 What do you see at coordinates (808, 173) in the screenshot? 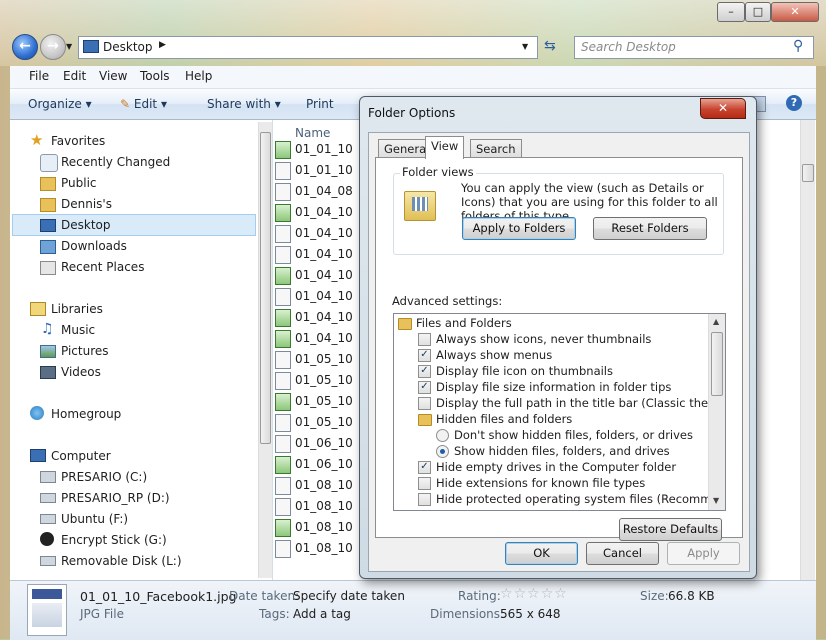
I see `file-list-scrollbar-thumb` at bounding box center [808, 173].